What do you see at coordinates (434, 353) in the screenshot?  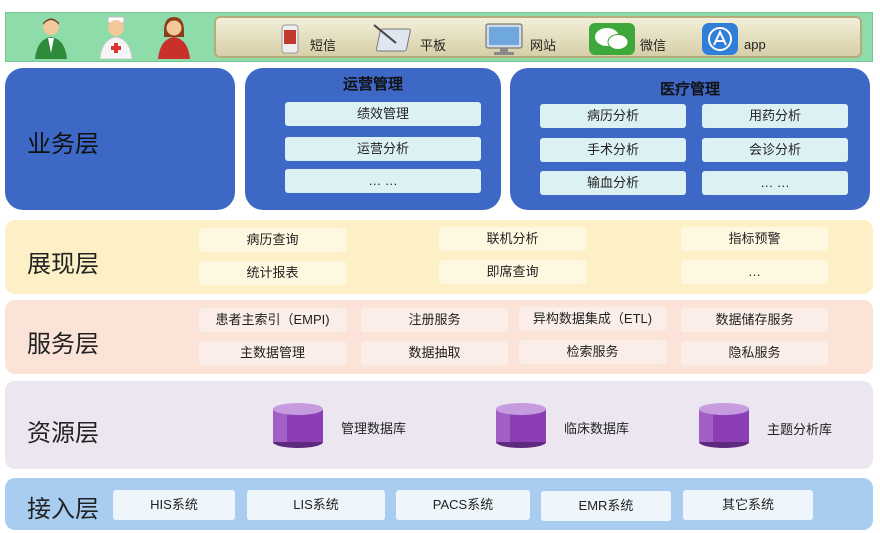 I see `service-item: 数据抽取` at bounding box center [434, 353].